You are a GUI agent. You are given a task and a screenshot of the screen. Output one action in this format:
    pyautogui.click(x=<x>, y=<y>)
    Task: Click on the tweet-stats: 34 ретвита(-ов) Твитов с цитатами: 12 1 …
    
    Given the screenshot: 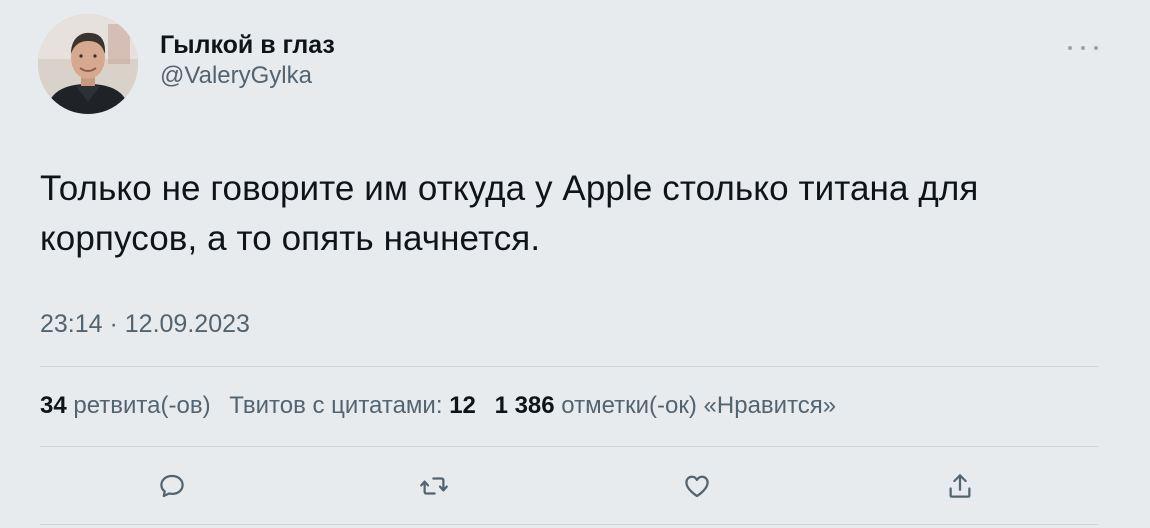 What is the action you would take?
    pyautogui.click(x=444, y=406)
    